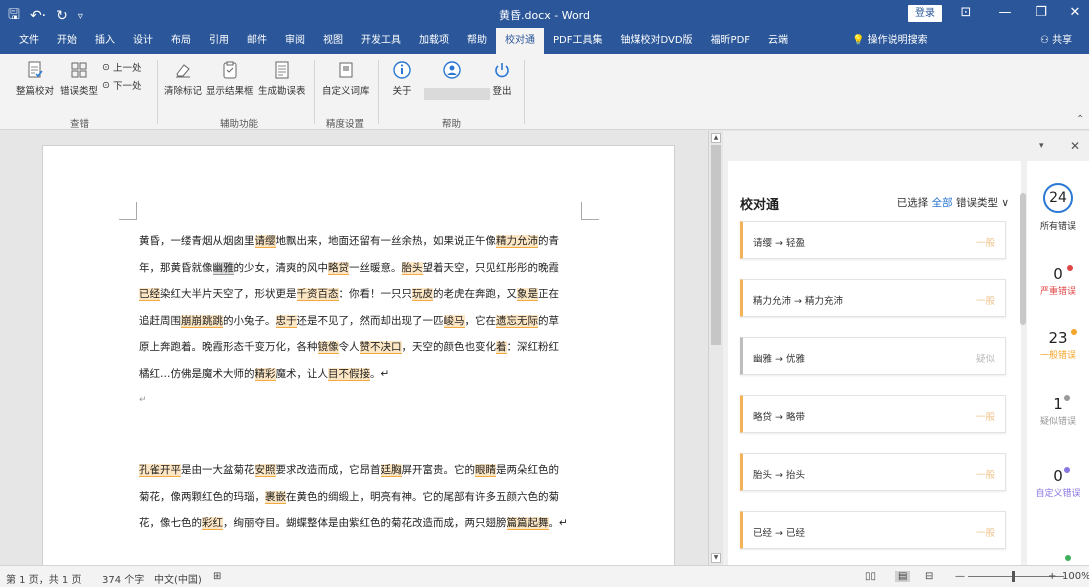 This screenshot has width=1089, height=587. What do you see at coordinates (67, 41) in the screenshot?
I see `tab-1: 开始` at bounding box center [67, 41].